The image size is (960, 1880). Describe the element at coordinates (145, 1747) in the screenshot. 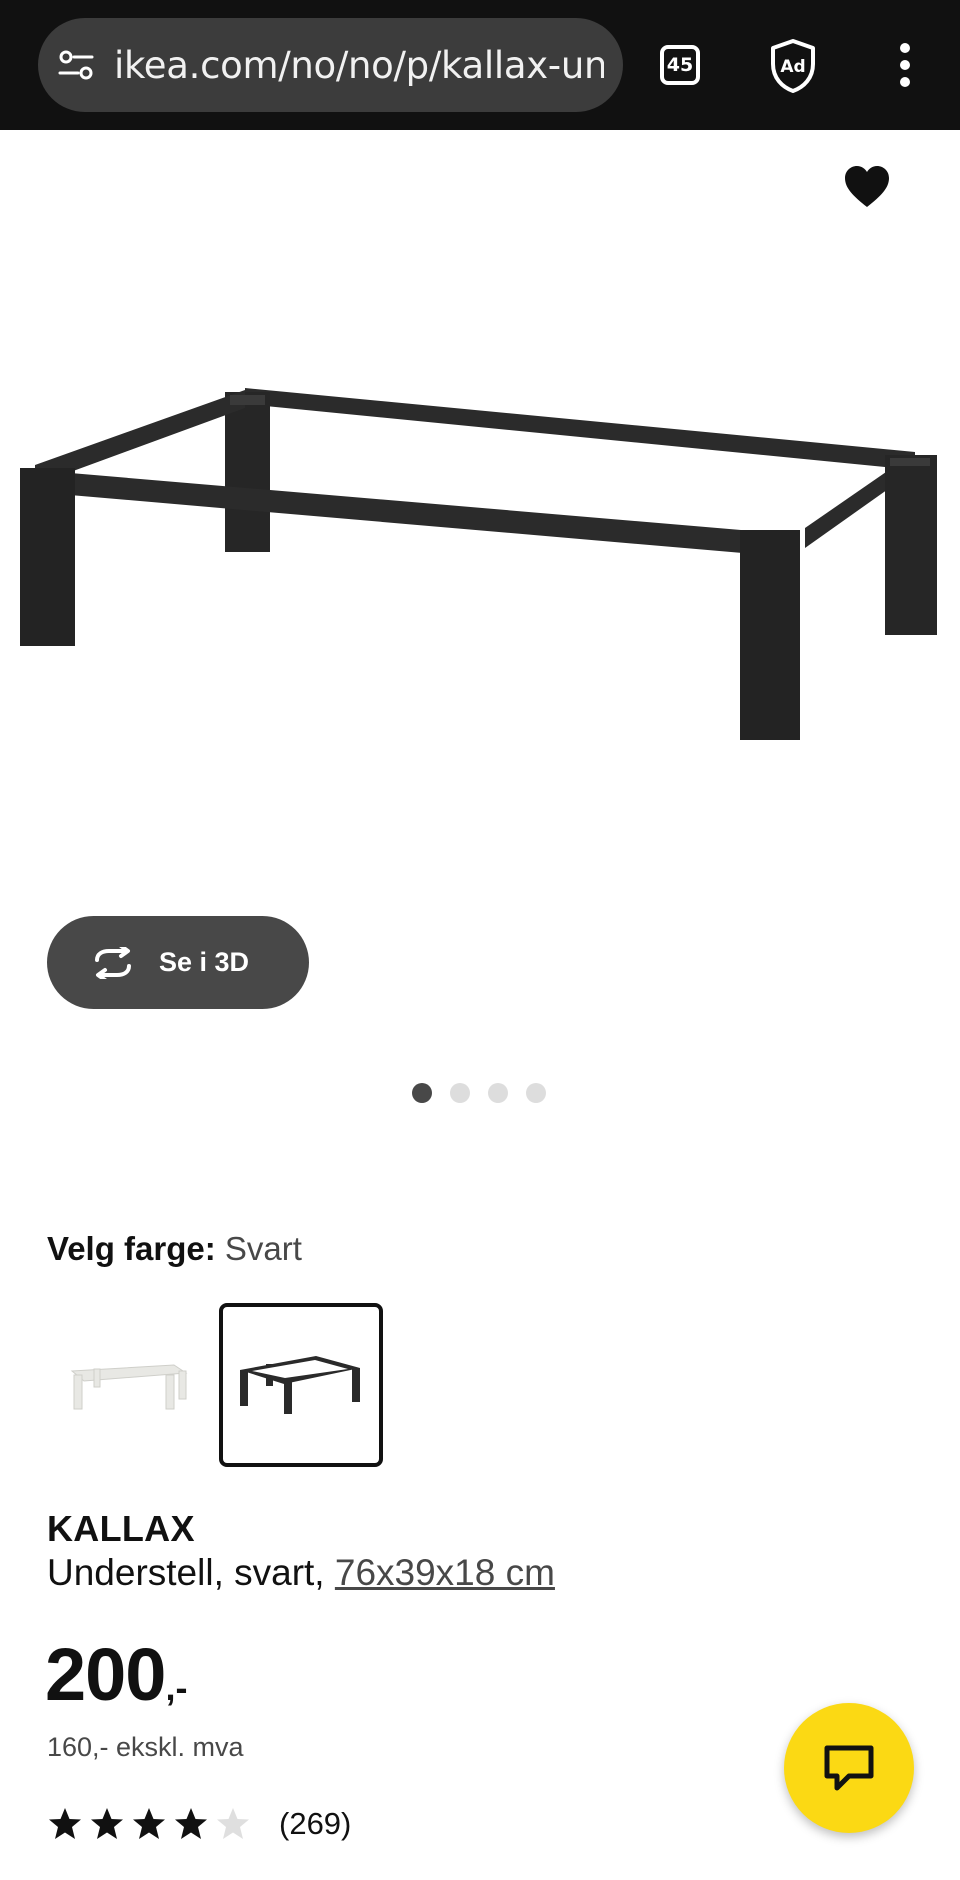

I see `price-excl-vat: 160,- ekskl. mva` at that location.